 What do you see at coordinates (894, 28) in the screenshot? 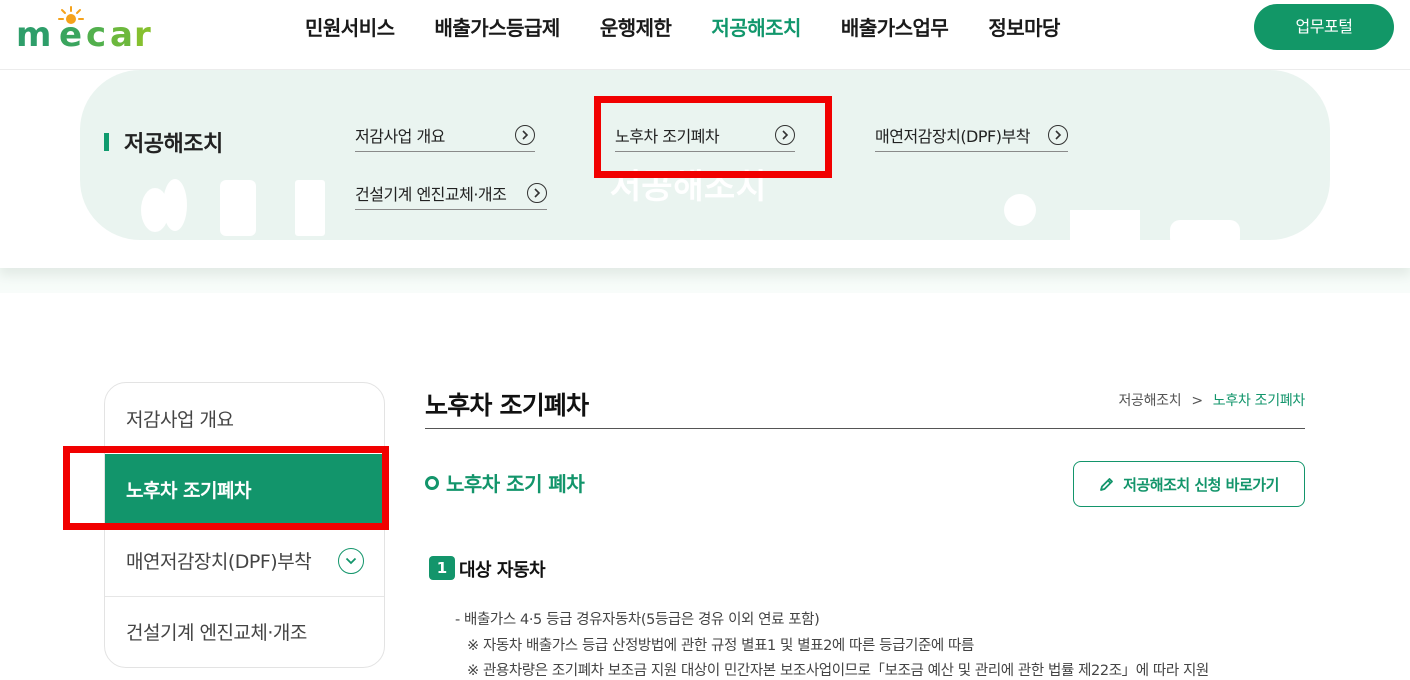
I see `nav-emission-tasks: 배출가스업무` at bounding box center [894, 28].